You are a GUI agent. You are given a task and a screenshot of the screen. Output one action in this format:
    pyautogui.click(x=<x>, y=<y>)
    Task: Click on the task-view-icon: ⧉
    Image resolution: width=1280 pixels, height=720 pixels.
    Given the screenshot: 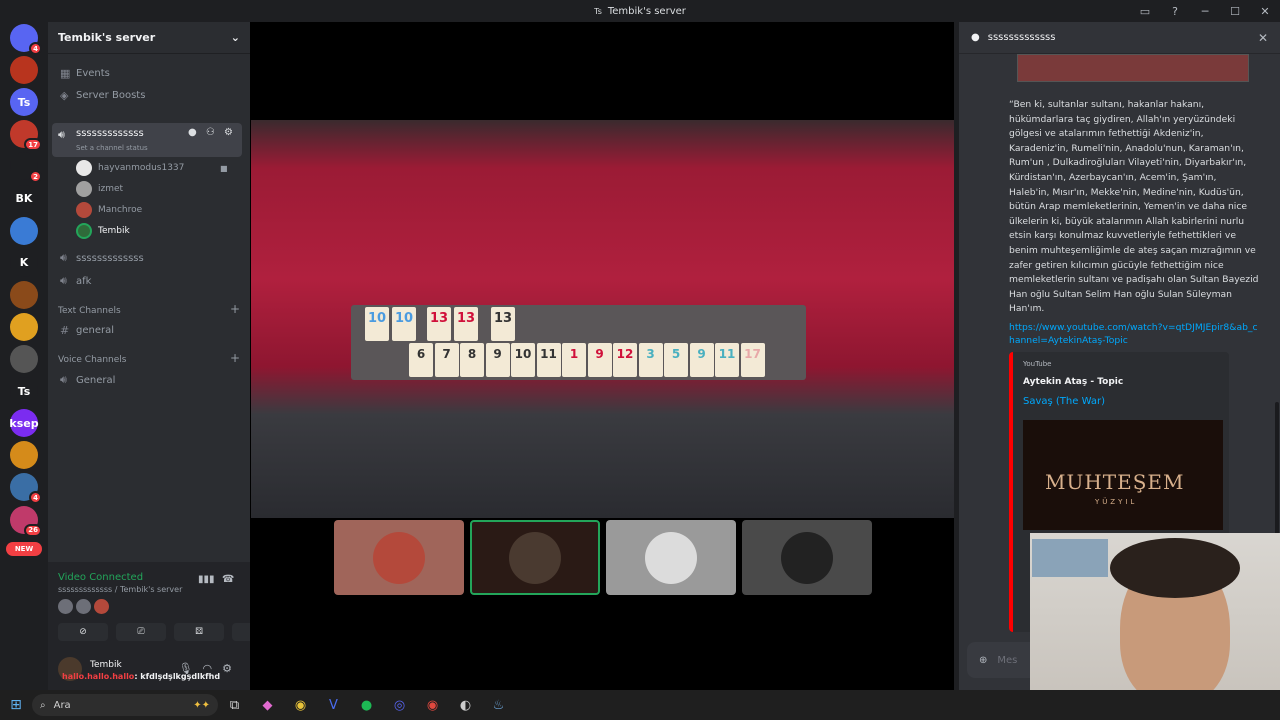 What is the action you would take?
    pyautogui.click(x=234, y=705)
    